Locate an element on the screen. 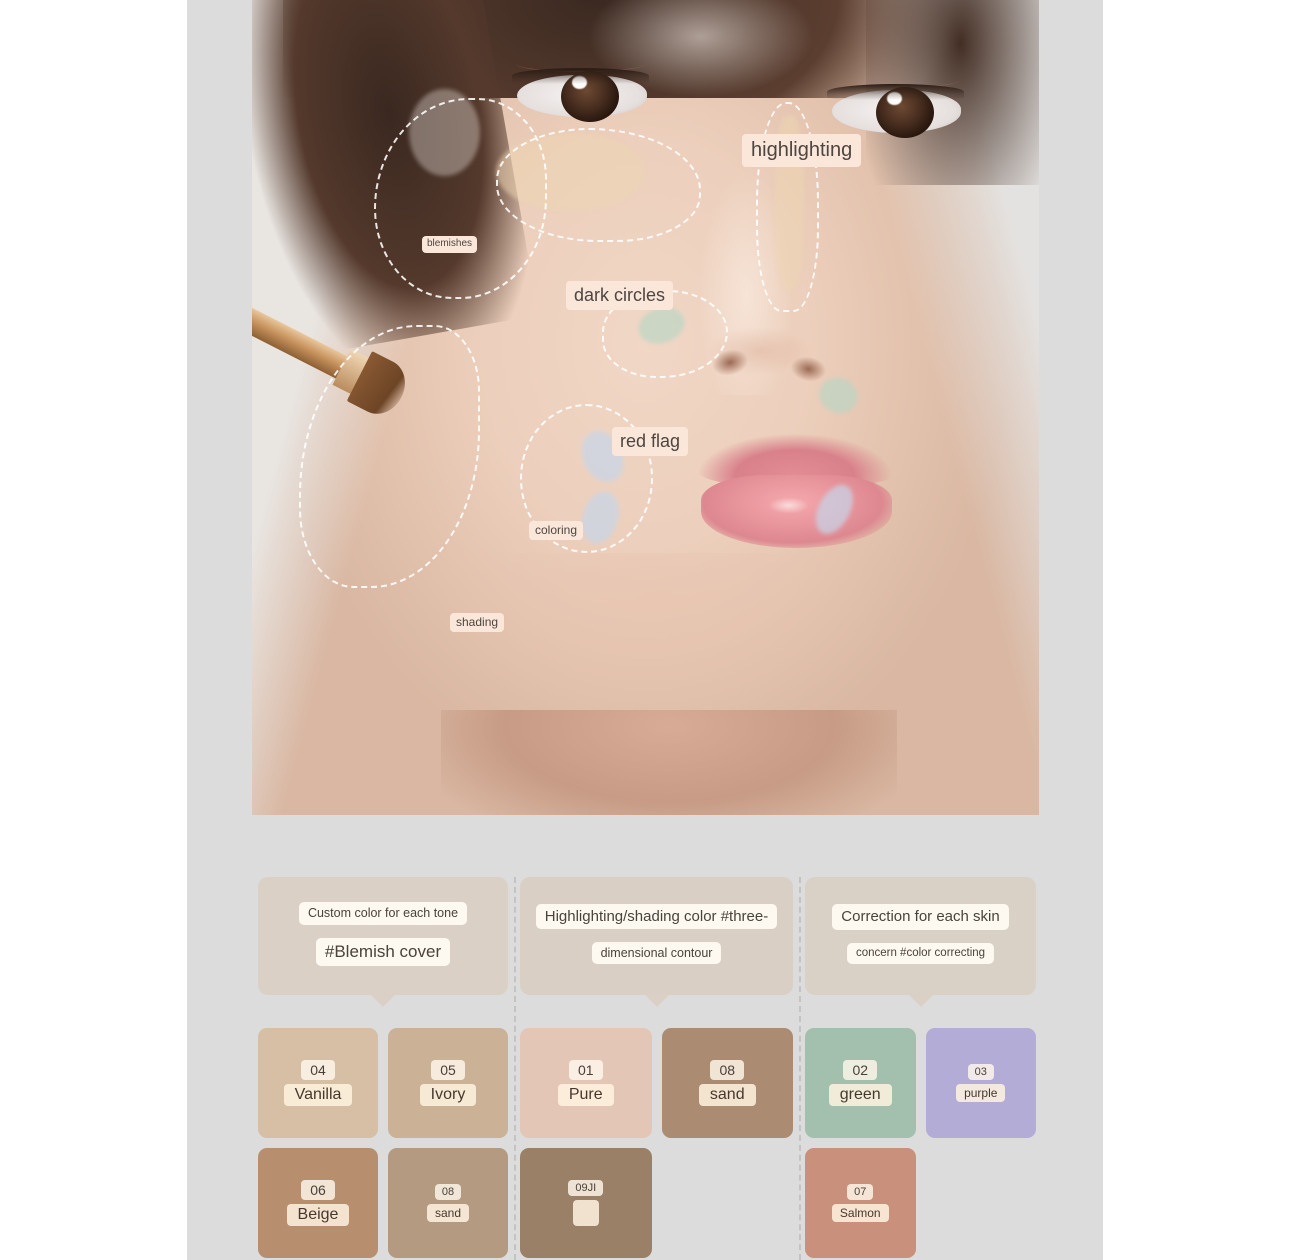 The height and width of the screenshot is (1260, 1290). swatch-name: Salmon is located at coordinates (860, 1213).